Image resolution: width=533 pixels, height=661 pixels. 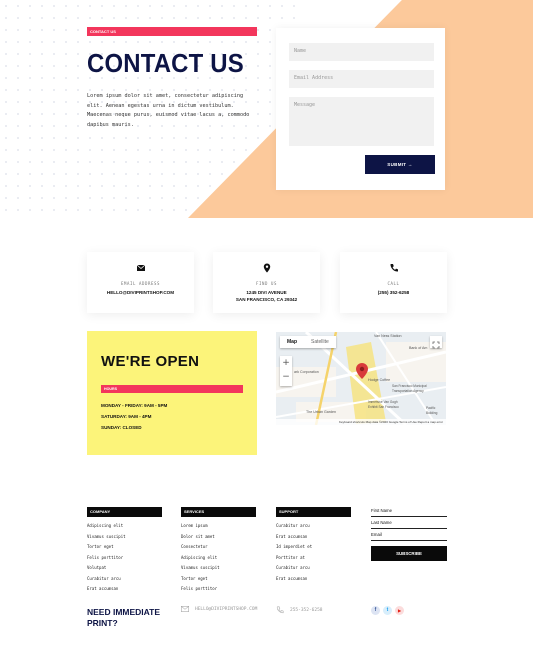 What do you see at coordinates (172, 389) in the screenshot?
I see `hours-tag: HOURS` at bounding box center [172, 389].